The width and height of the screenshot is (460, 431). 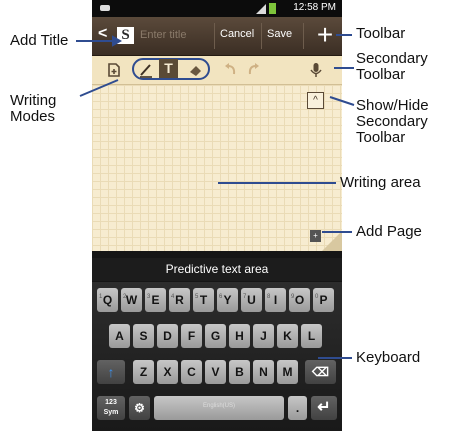 What do you see at coordinates (392, 121) in the screenshot?
I see `callout-show-hide: Show/Hide Secondary Toolbar` at bounding box center [392, 121].